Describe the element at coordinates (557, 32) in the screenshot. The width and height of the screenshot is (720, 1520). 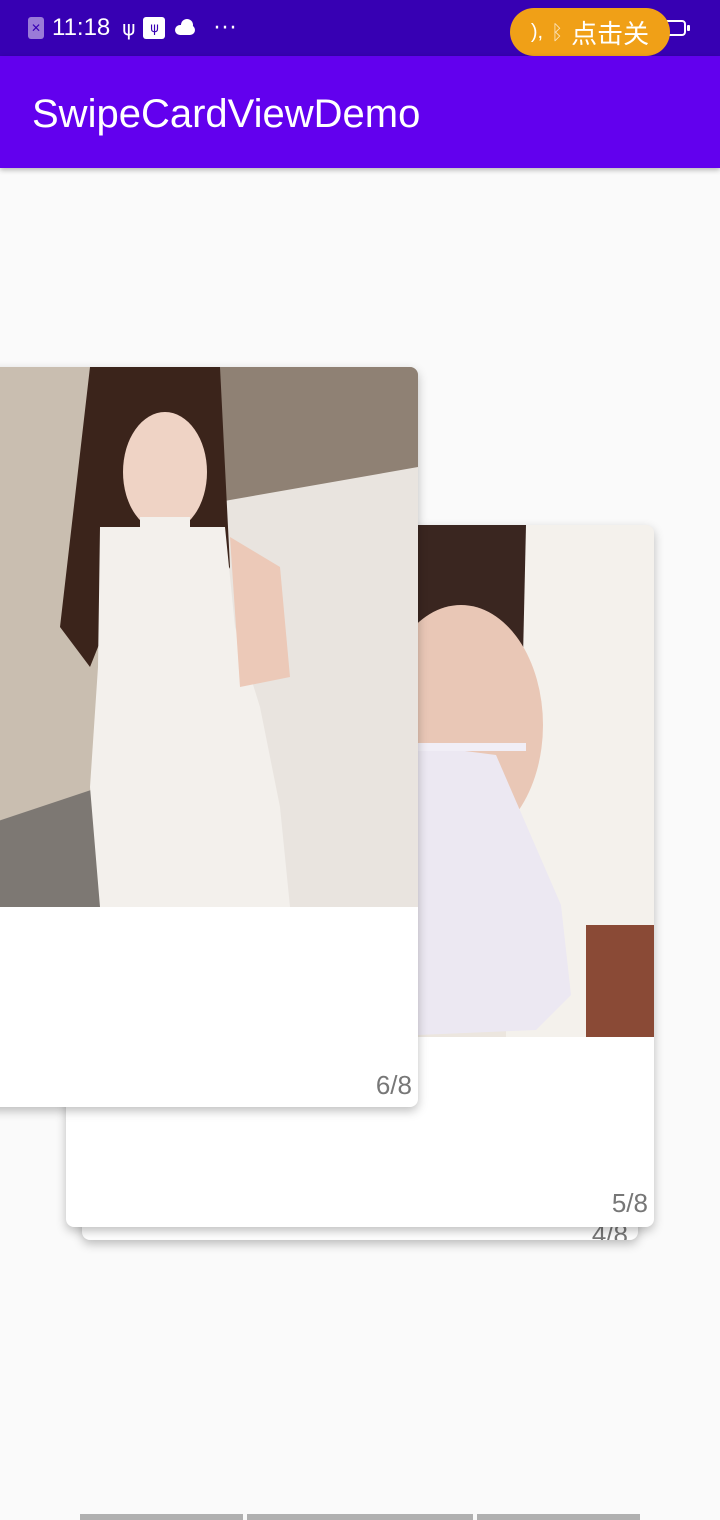
I see `bluetooth-icon: ᛒ` at that location.